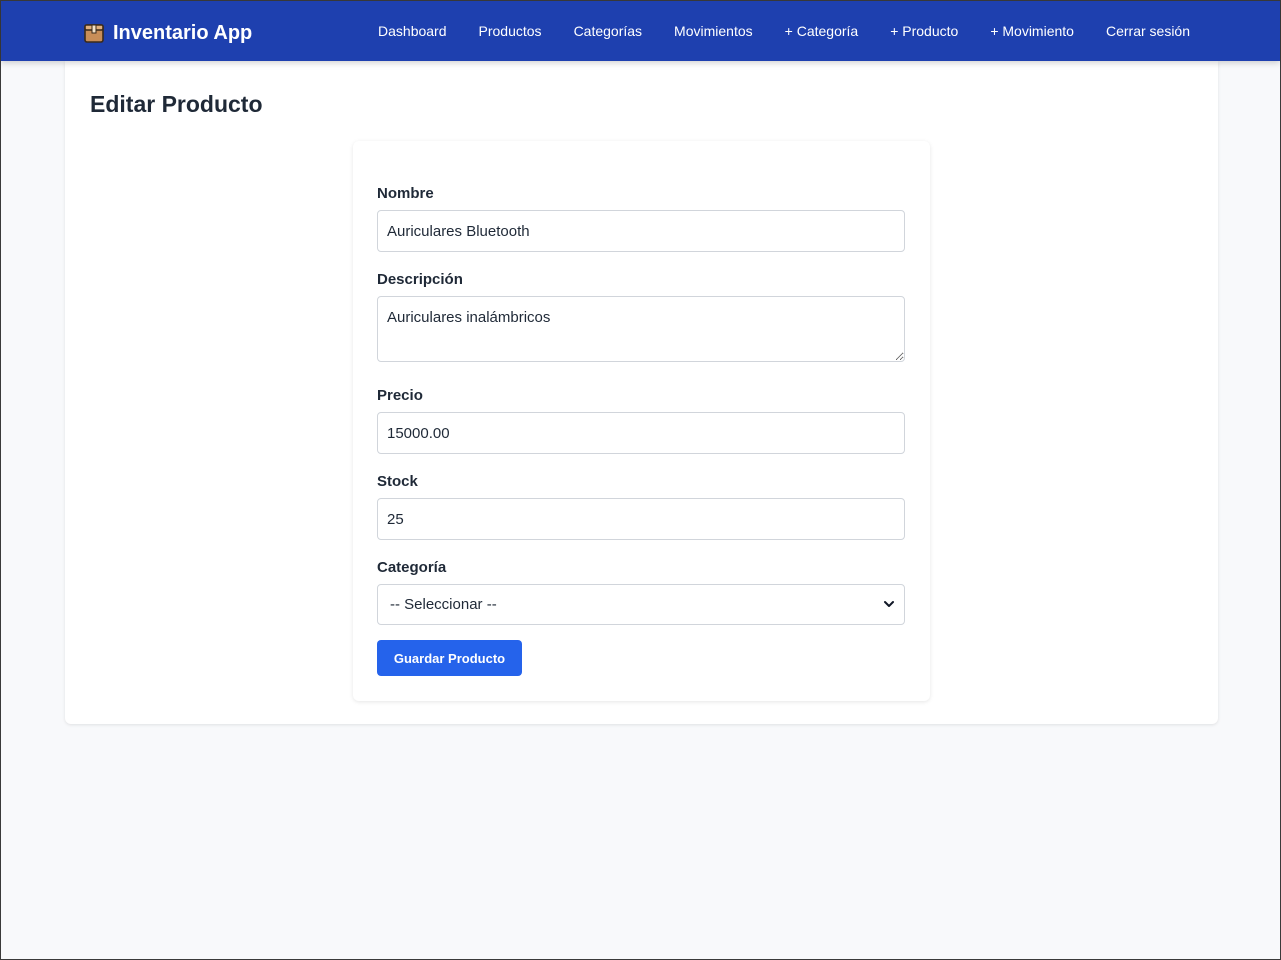 The width and height of the screenshot is (1281, 960). Describe the element at coordinates (183, 32) in the screenshot. I see `brand-name: Inventario App` at that location.